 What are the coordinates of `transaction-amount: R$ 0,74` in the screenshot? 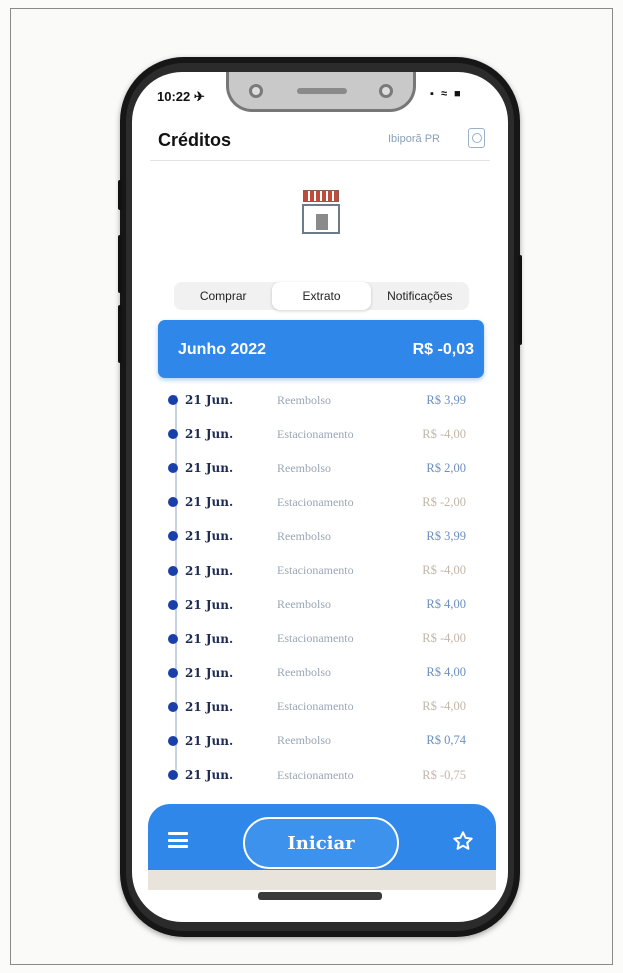 It's located at (446, 740).